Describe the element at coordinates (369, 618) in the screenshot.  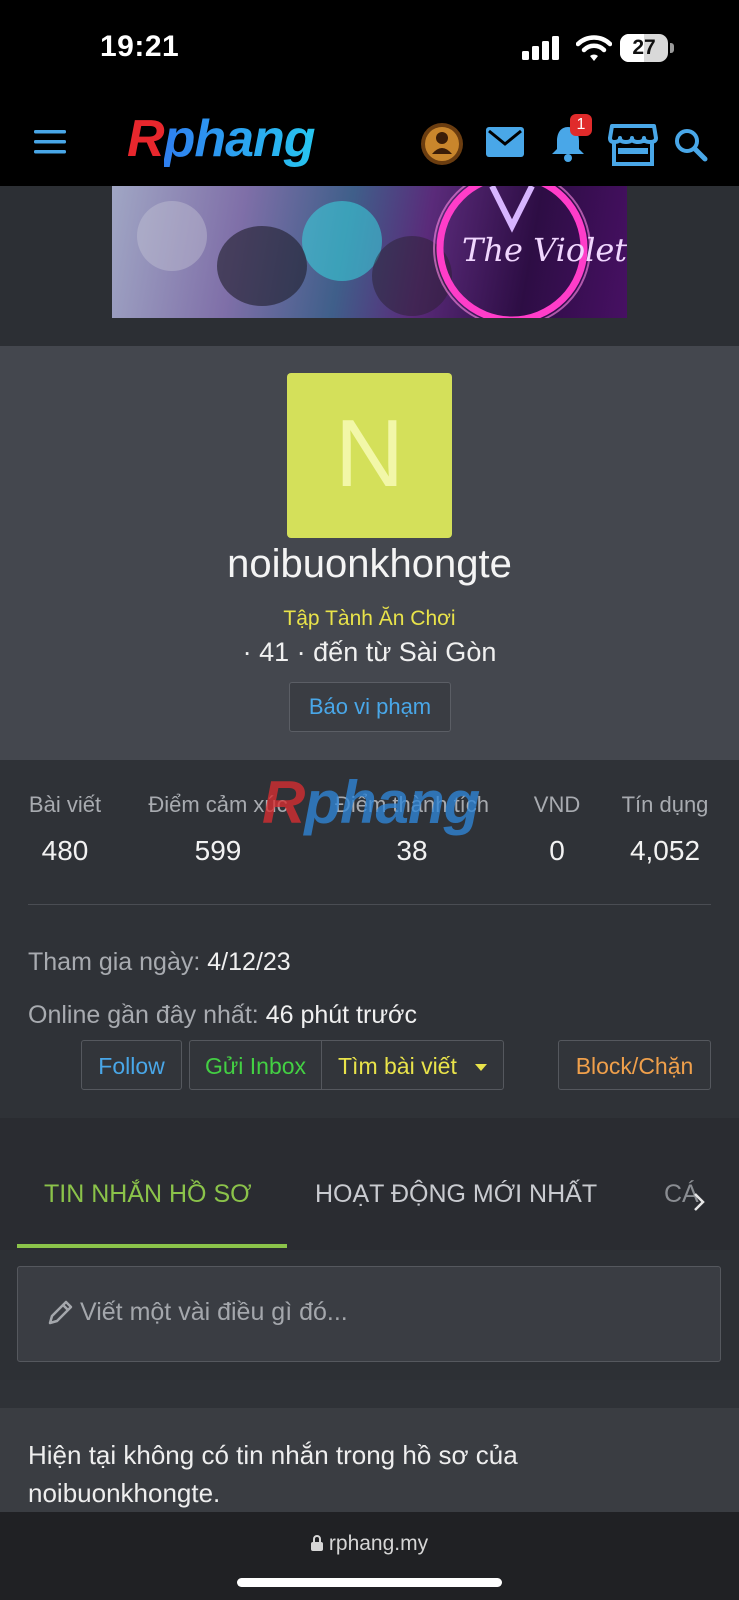
I see `user-title: Tập Tành Ăn Chơi` at that location.